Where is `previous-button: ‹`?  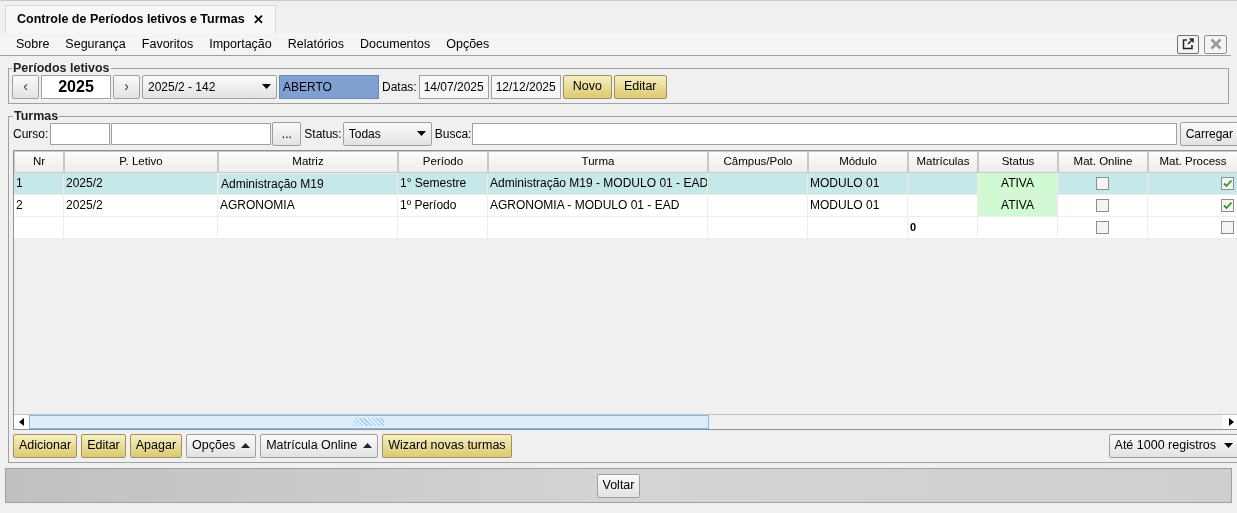 previous-button: ‹ is located at coordinates (25, 86).